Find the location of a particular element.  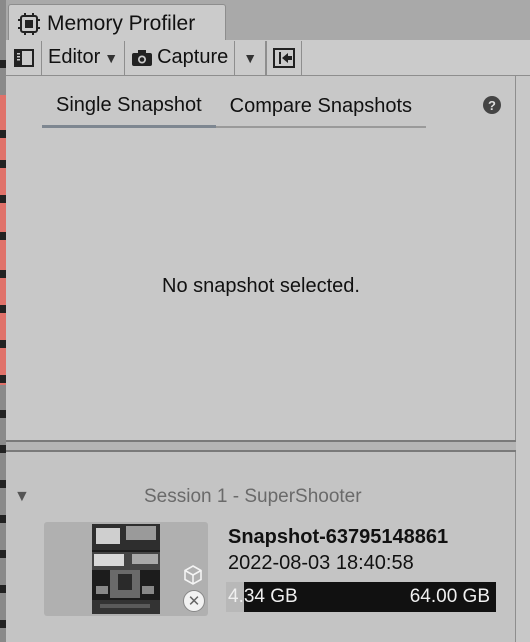

close-icon: ✕ is located at coordinates (194, 601).